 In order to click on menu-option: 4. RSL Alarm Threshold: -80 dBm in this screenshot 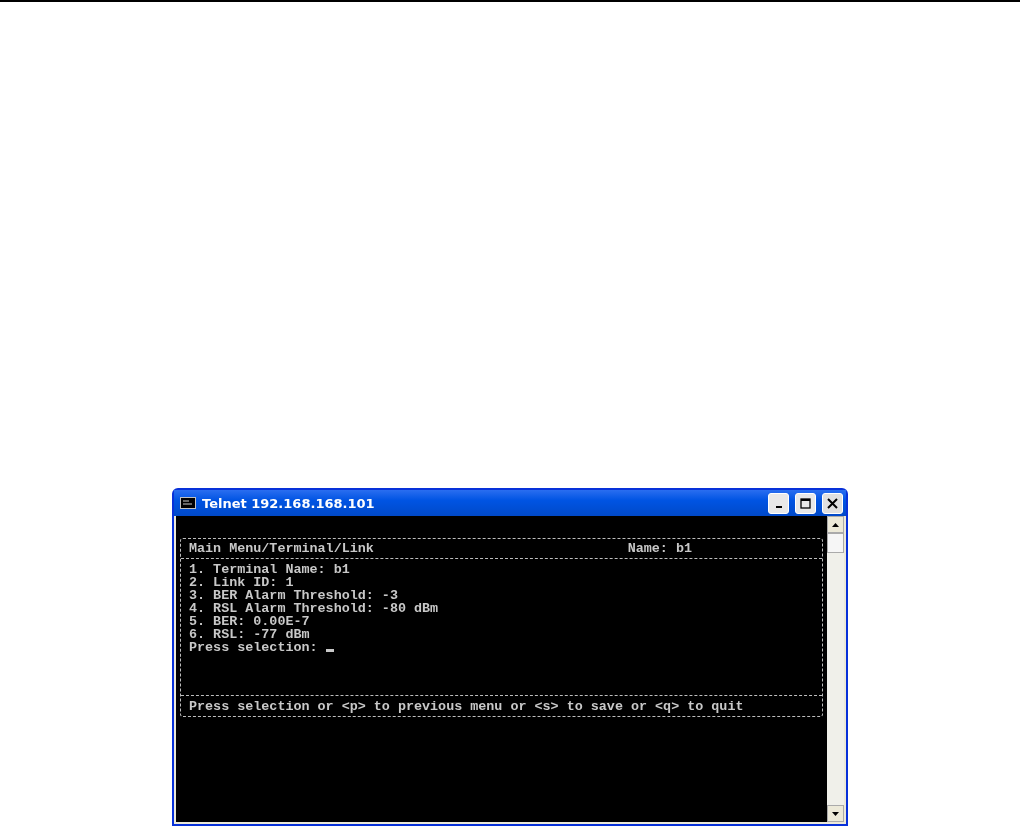, I will do `click(501, 608)`.